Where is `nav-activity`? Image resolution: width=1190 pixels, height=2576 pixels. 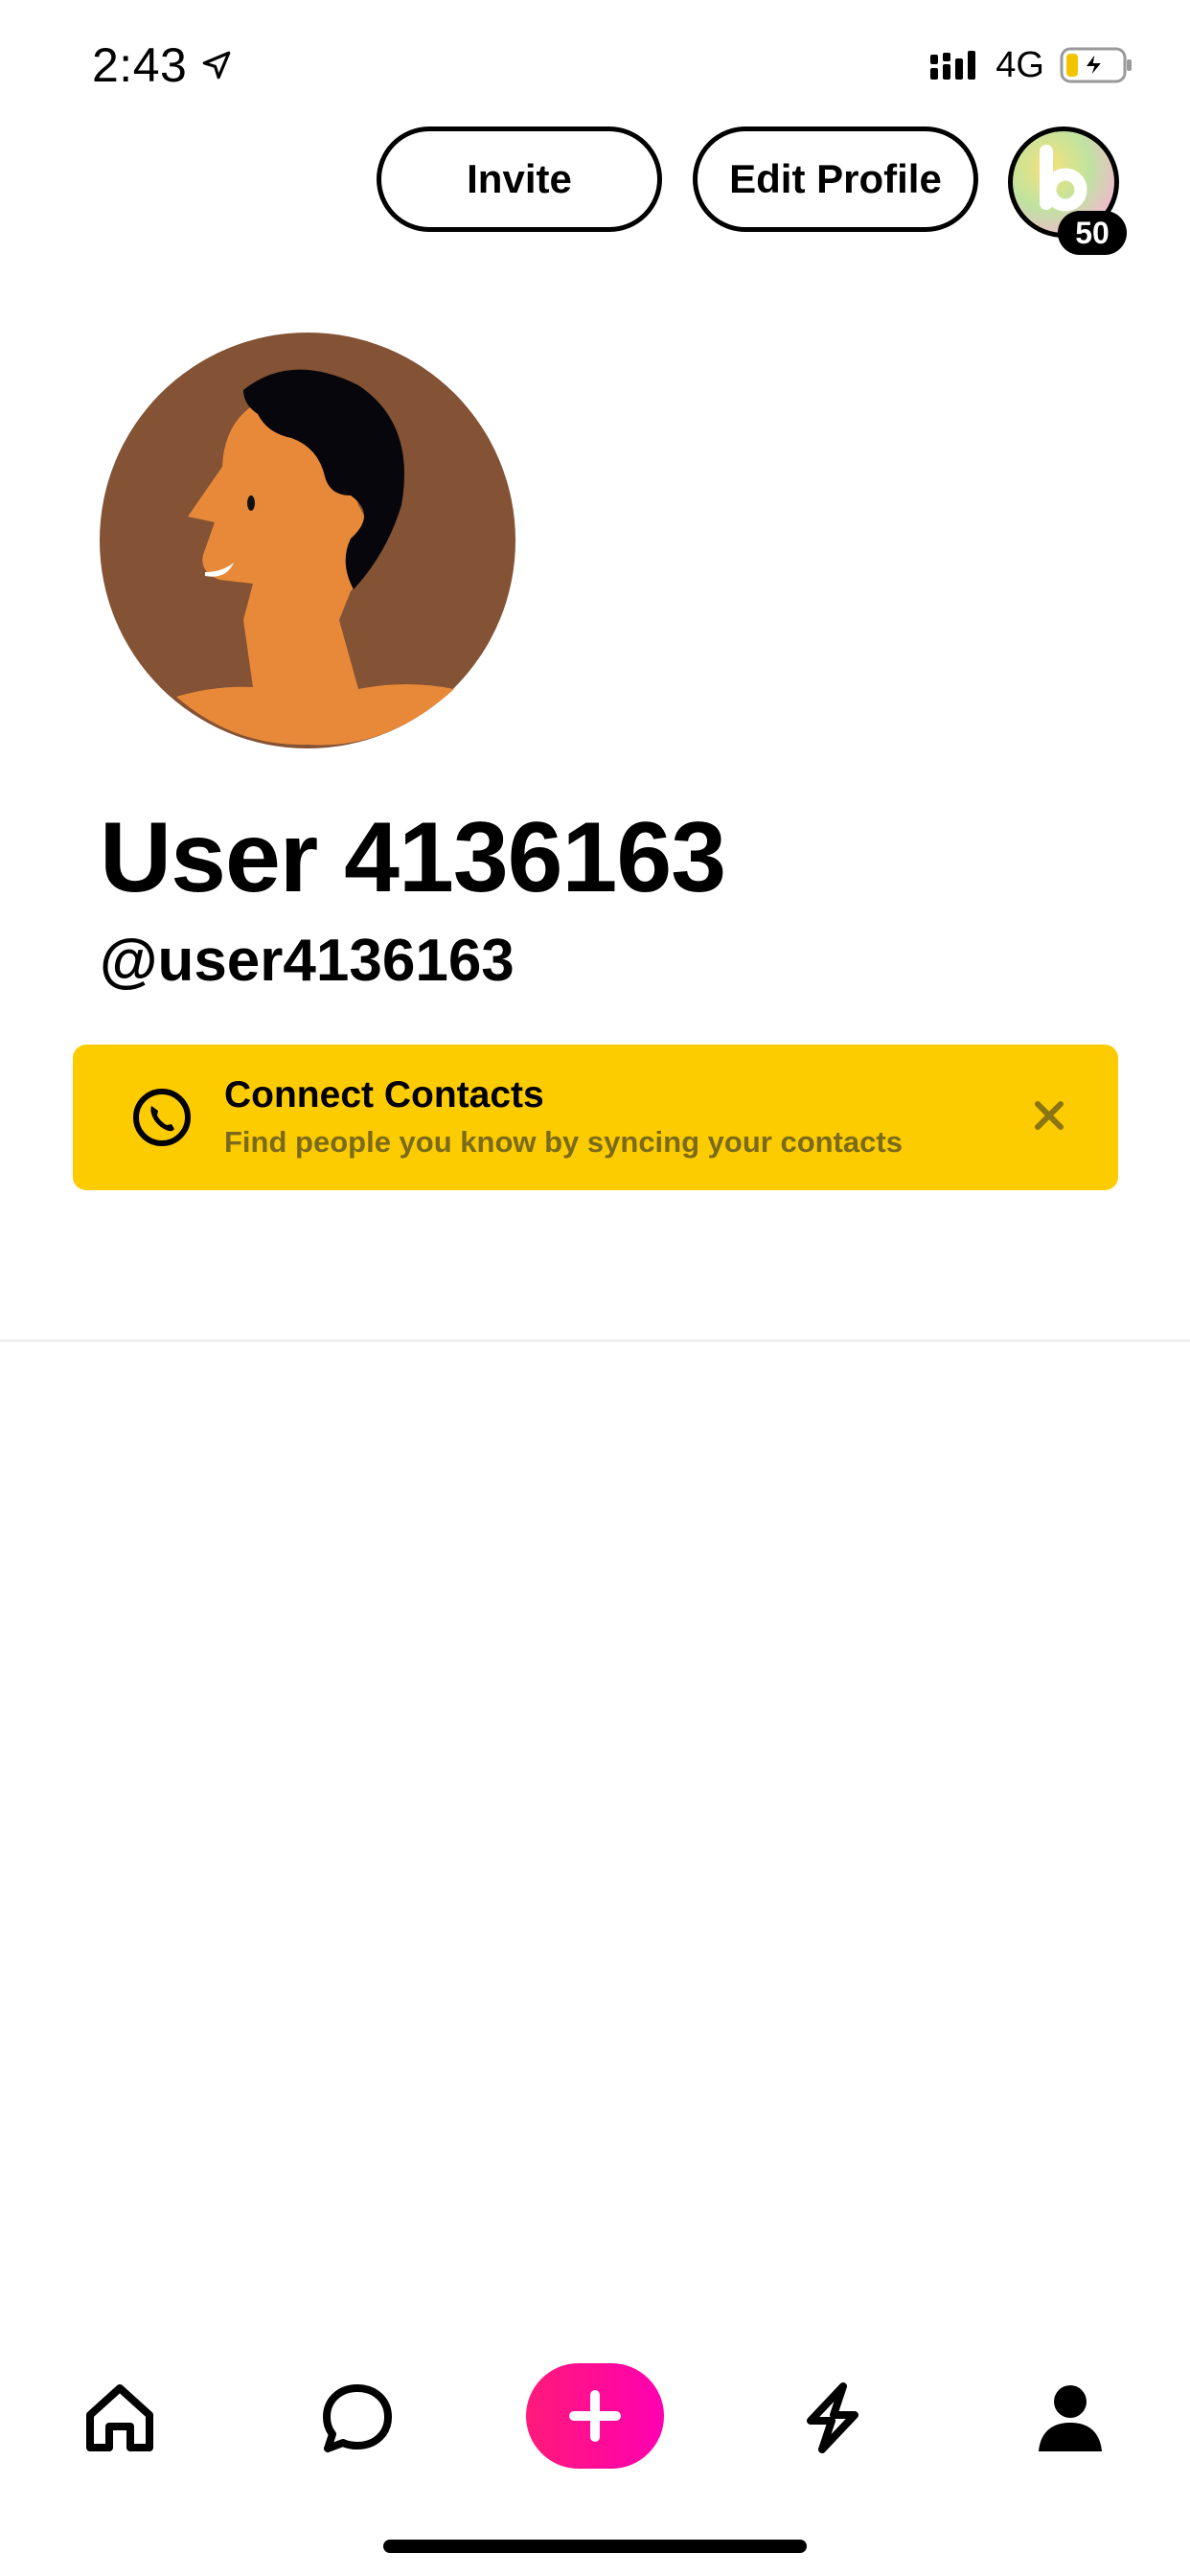
nav-activity is located at coordinates (833, 2418).